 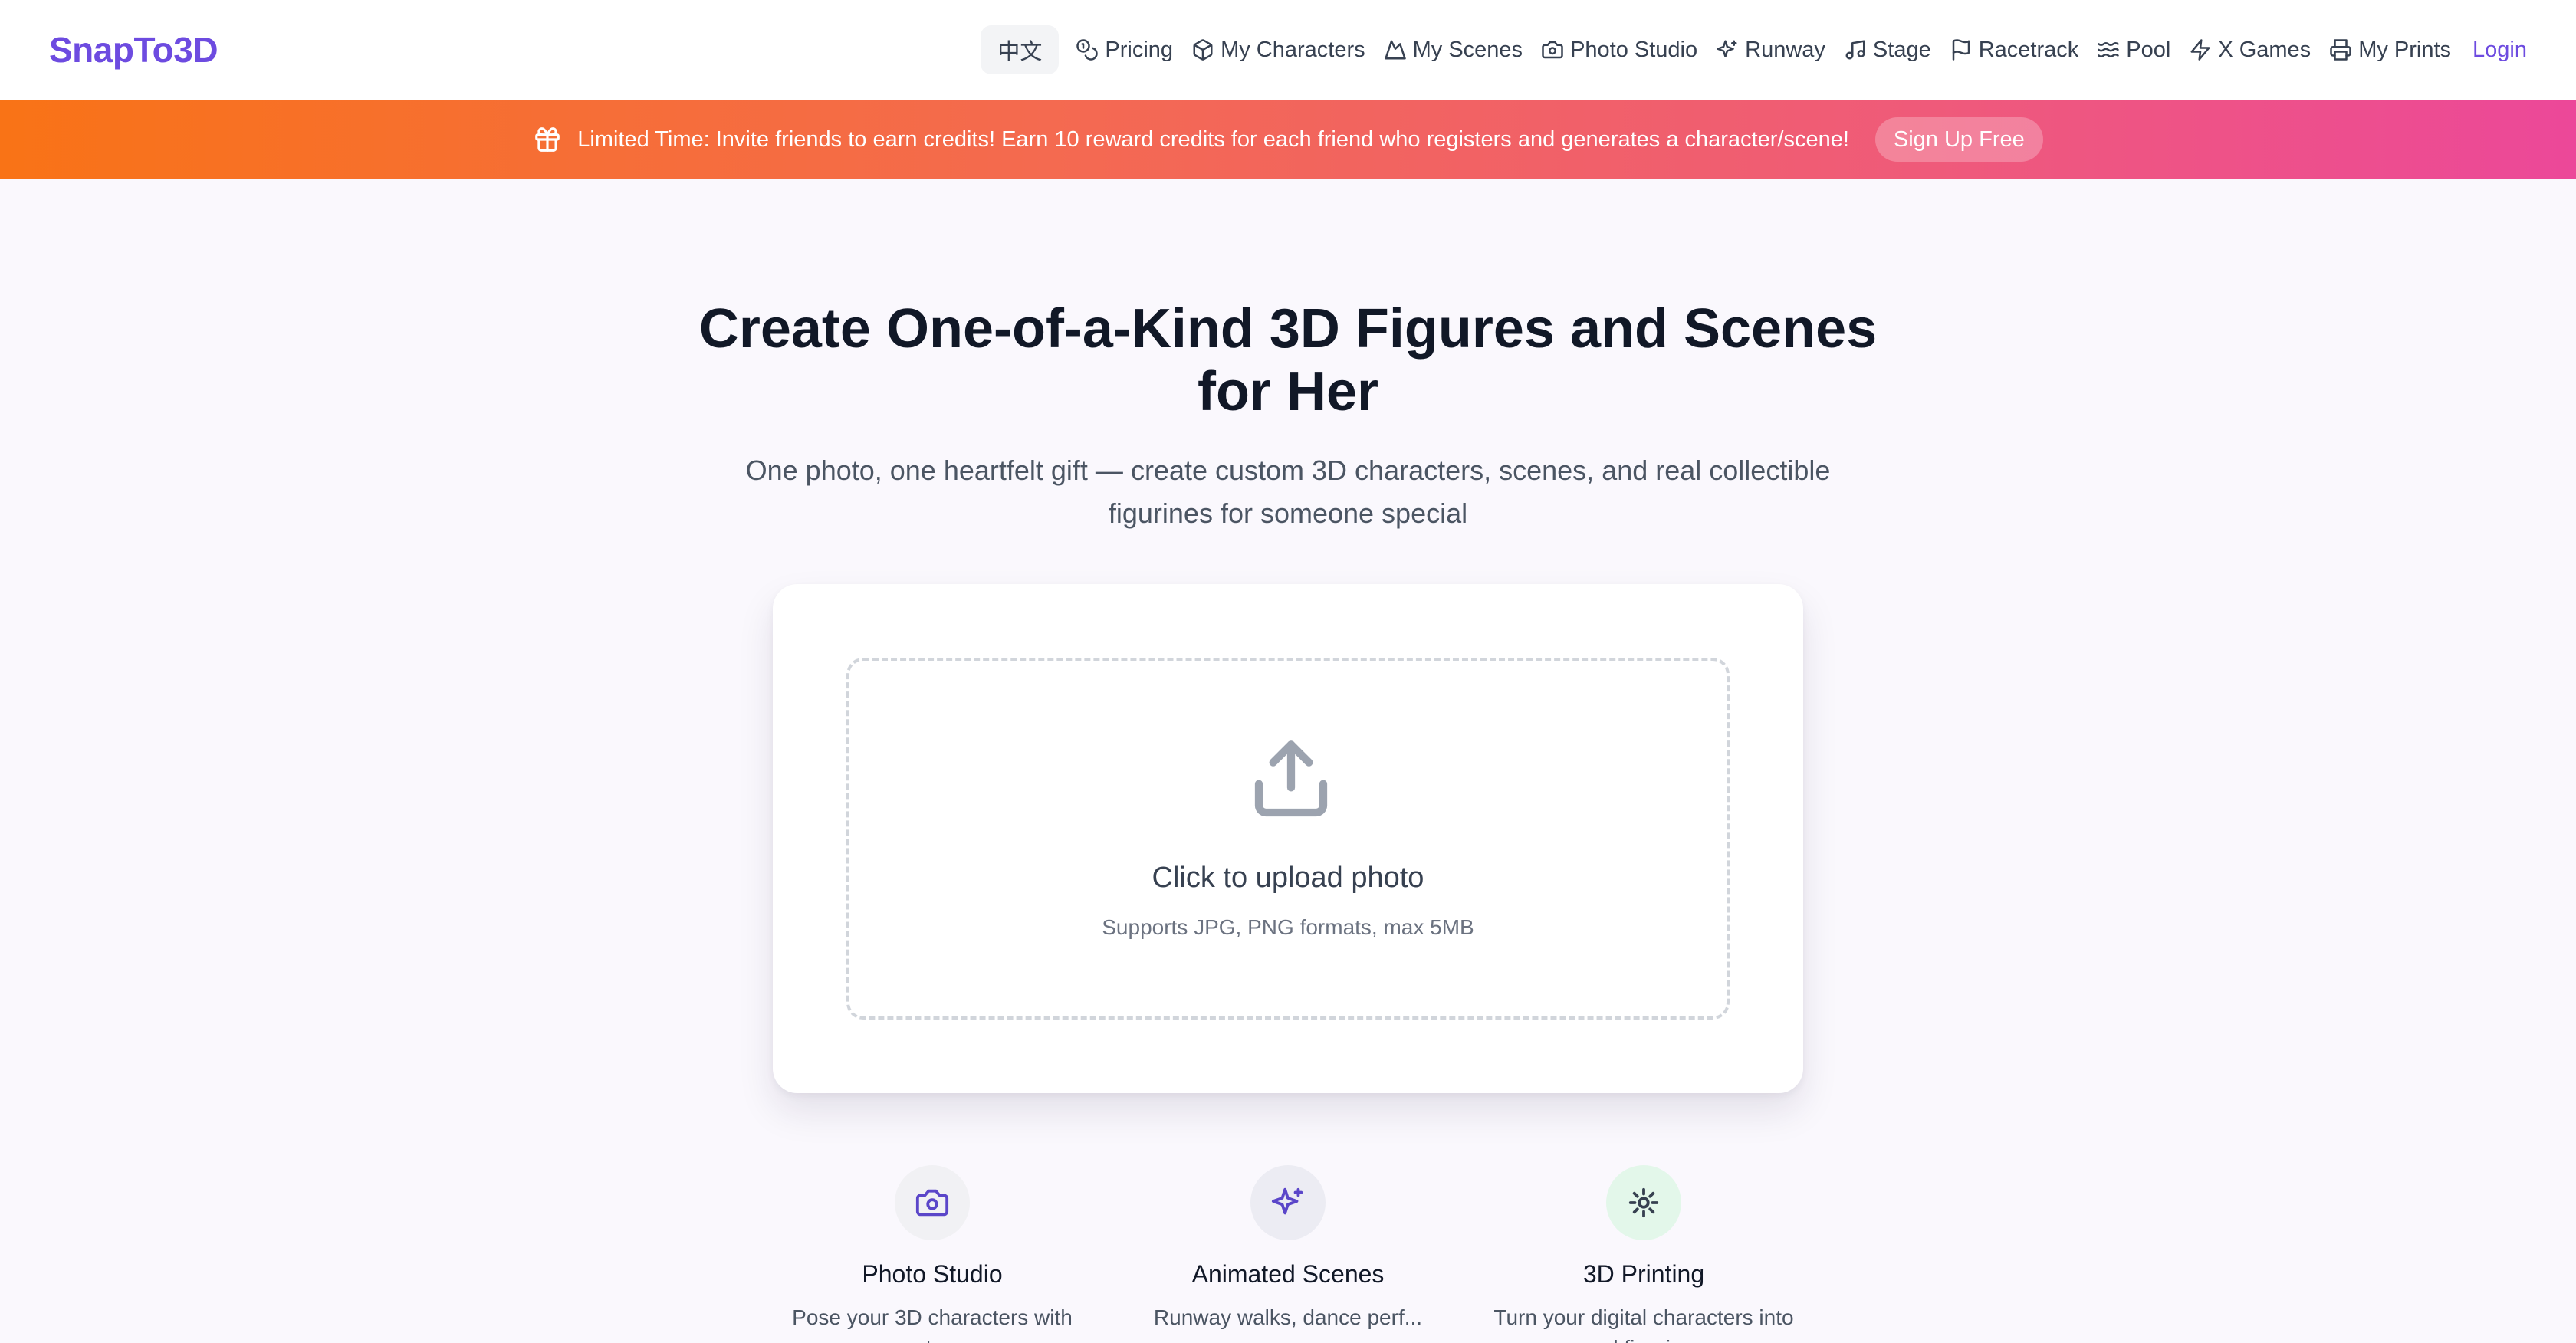 I want to click on nav-item-stage: Stage, so click(x=1888, y=51).